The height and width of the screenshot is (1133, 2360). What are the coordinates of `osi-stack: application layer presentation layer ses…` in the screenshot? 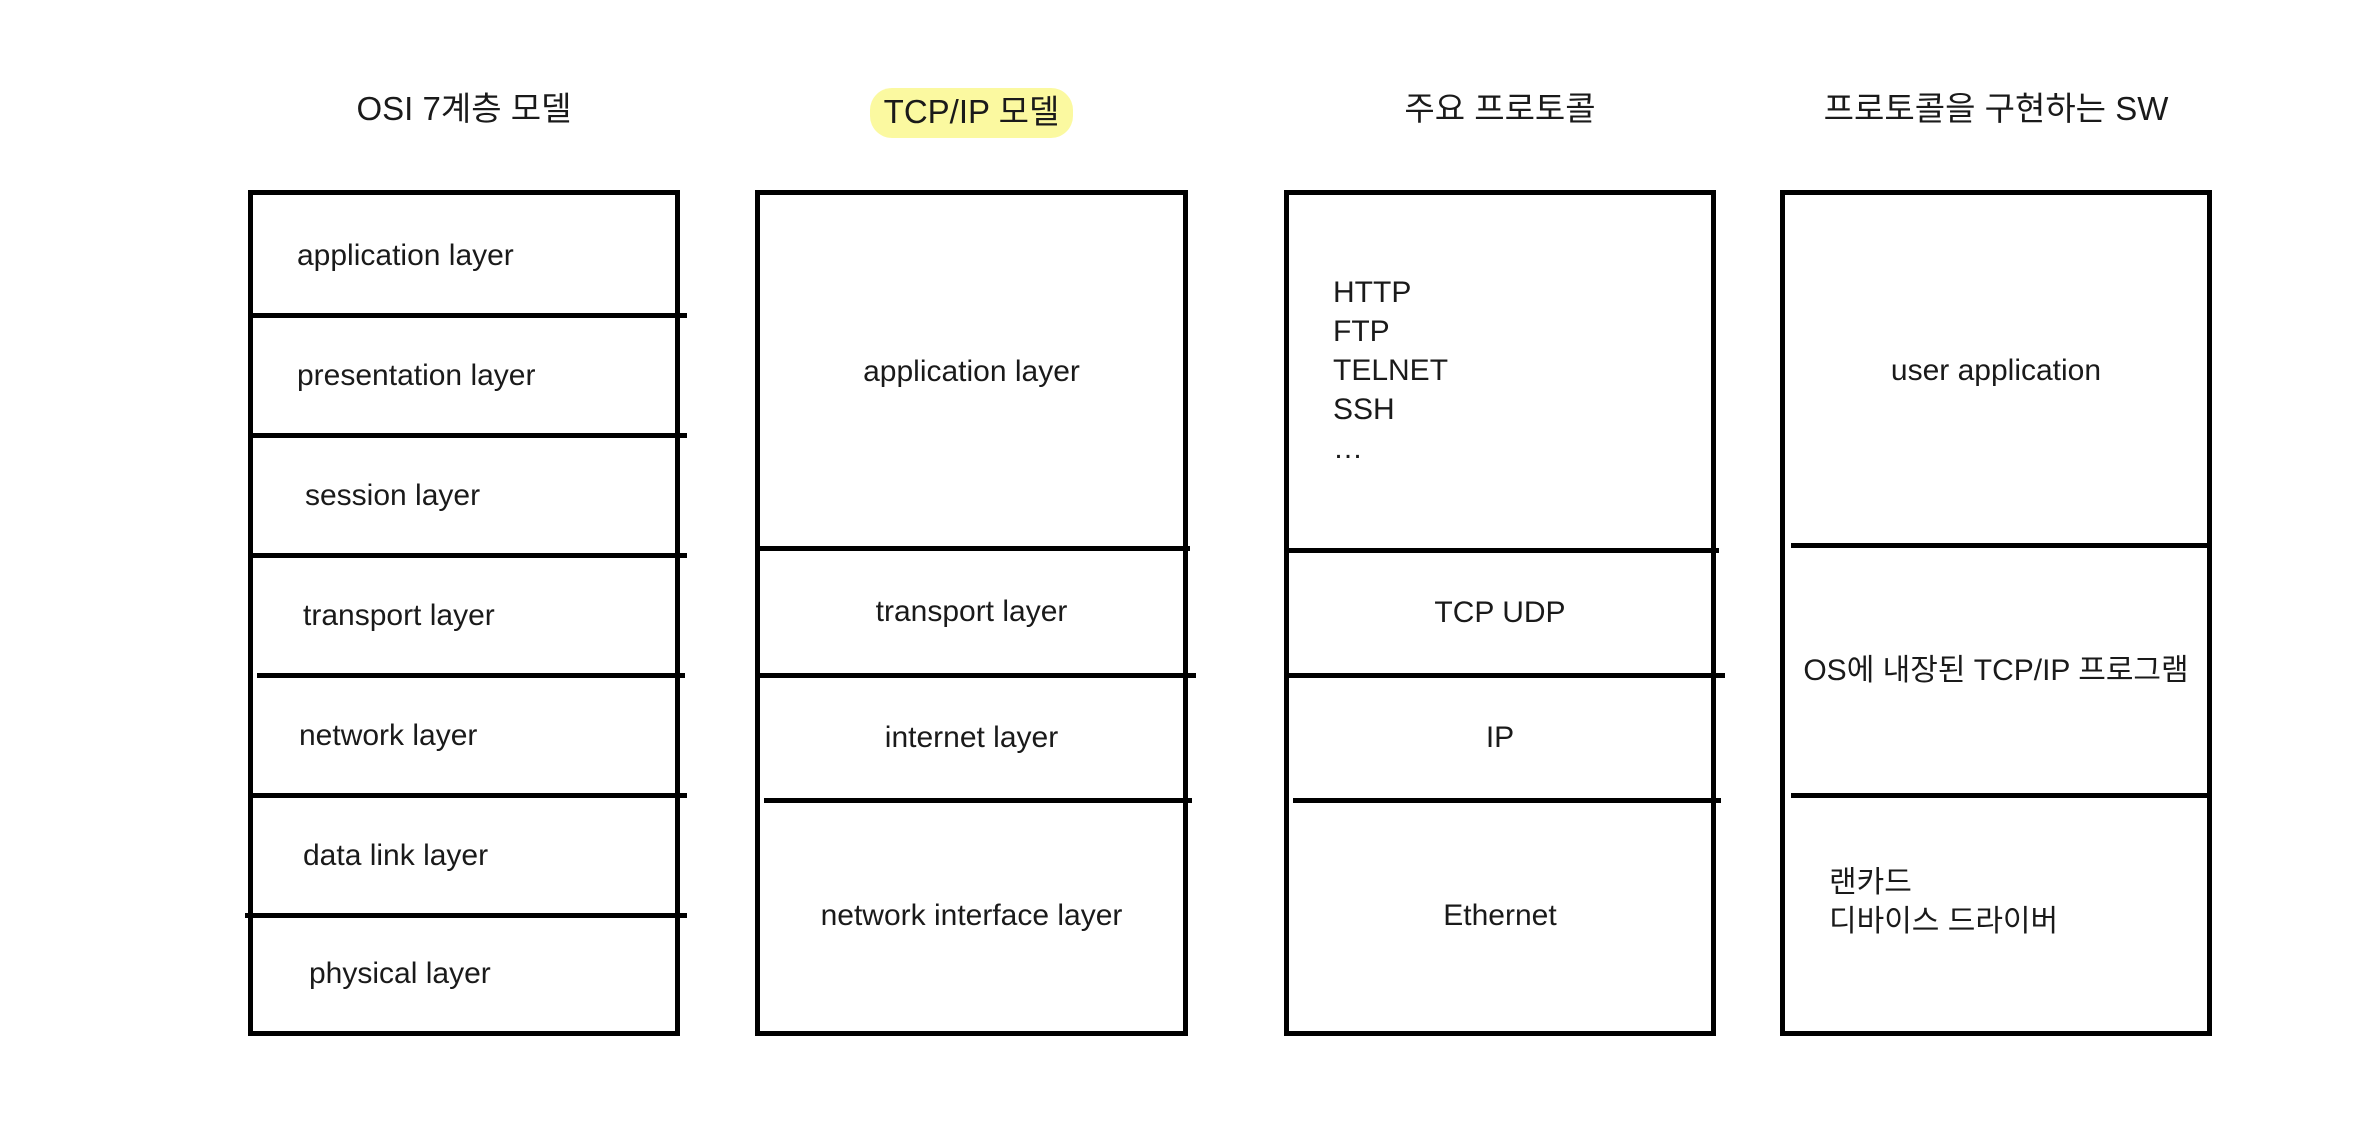 It's located at (466, 613).